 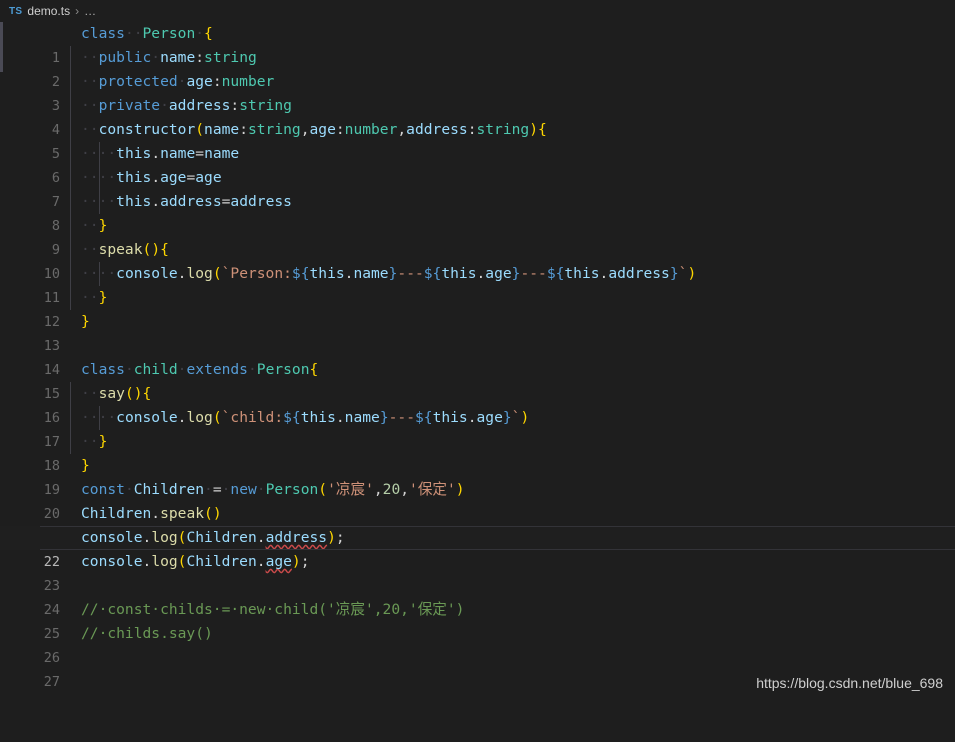 I want to click on code-line: 19 }, so click(x=477, y=476).